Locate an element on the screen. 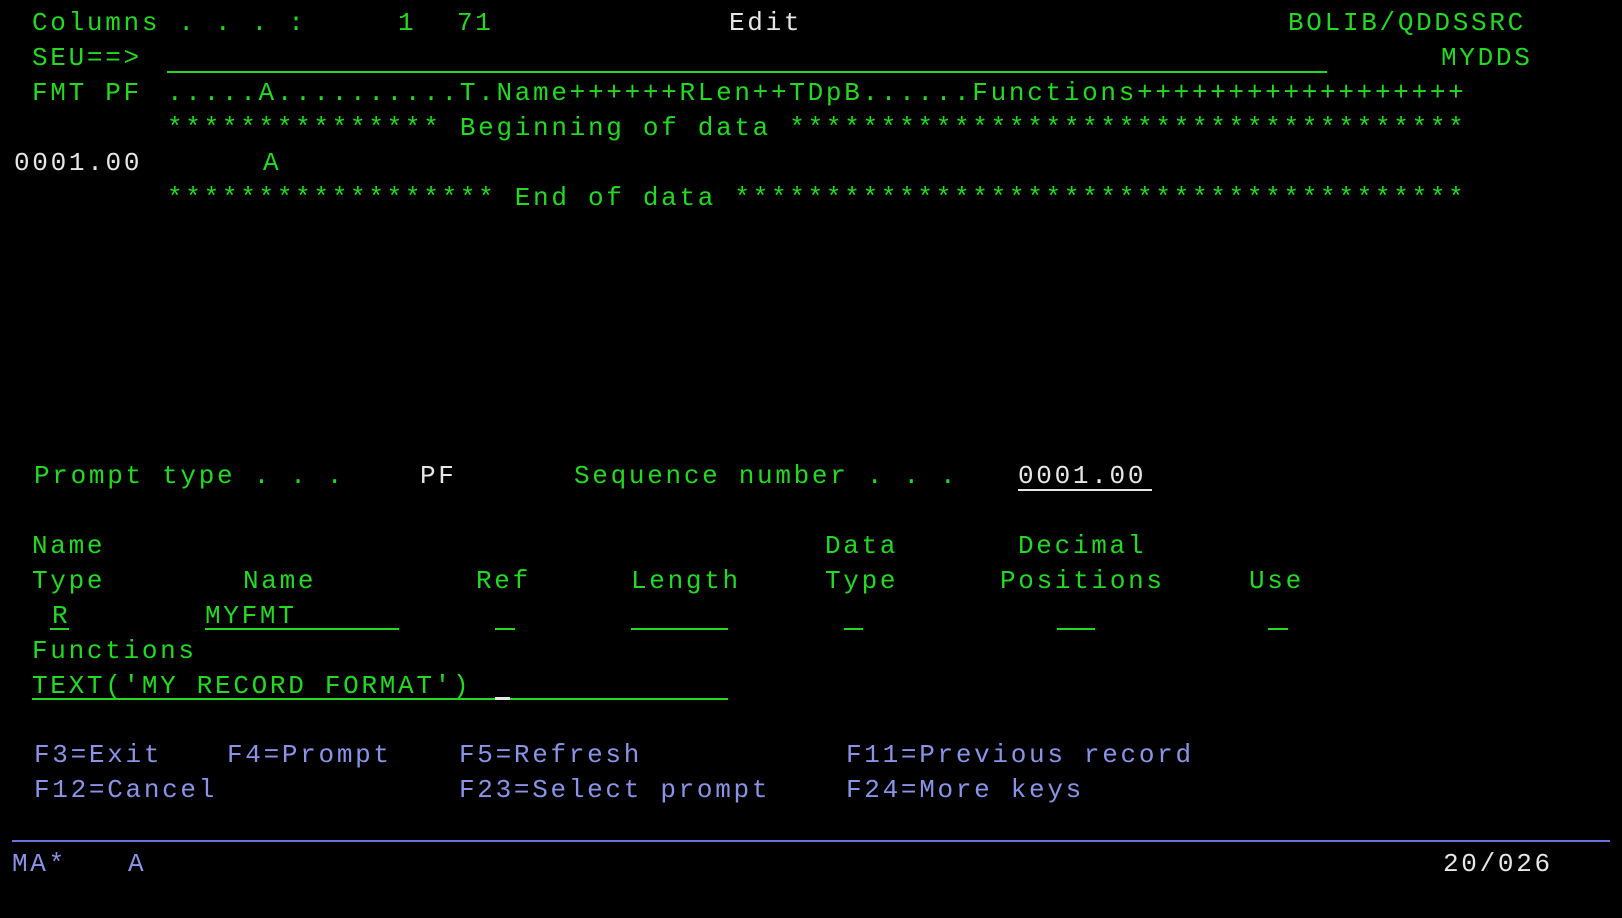  functions-underline is located at coordinates (380, 699).